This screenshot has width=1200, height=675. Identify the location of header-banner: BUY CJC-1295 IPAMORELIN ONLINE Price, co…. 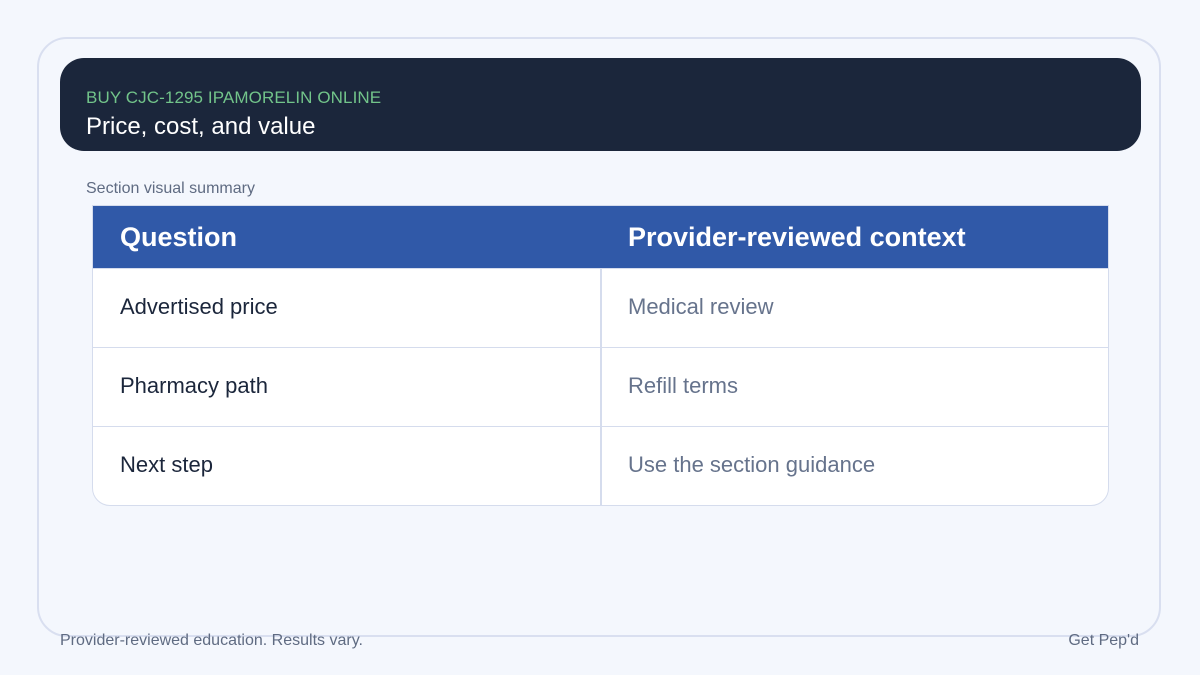
(600, 104).